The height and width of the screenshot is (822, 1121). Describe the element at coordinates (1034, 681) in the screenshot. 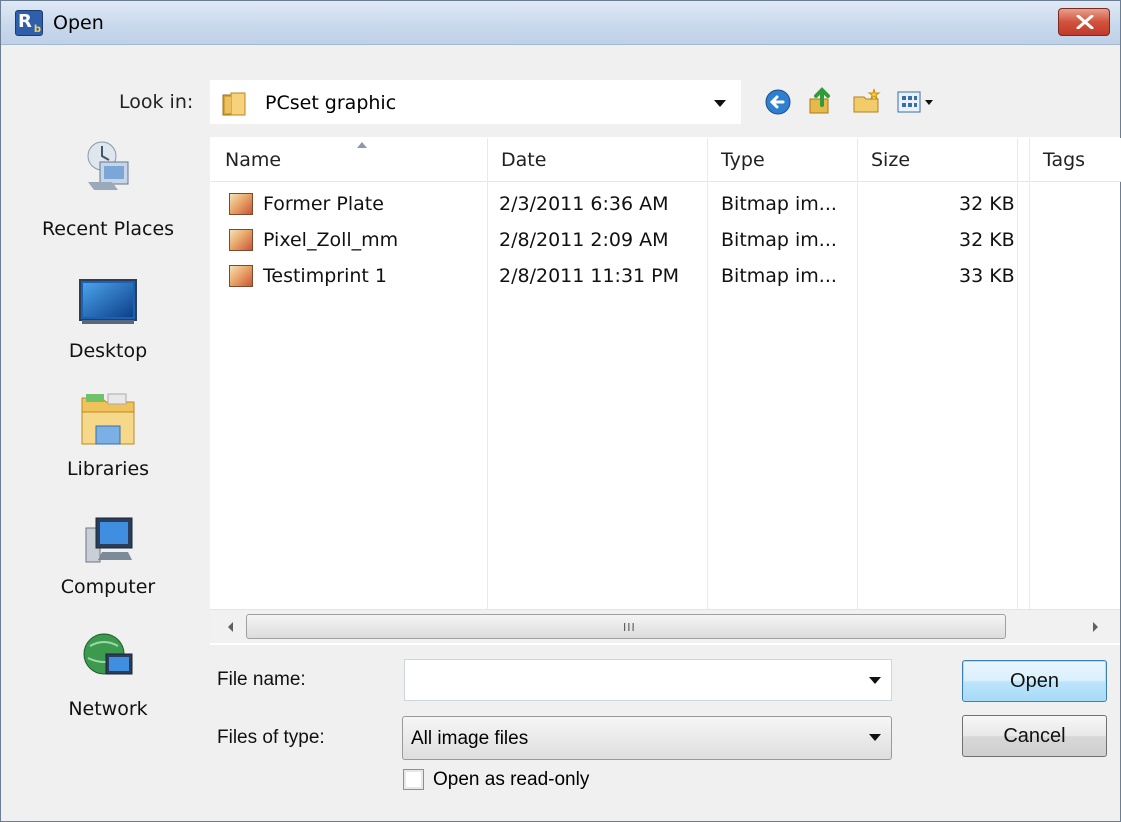

I see `open-button: Open` at that location.